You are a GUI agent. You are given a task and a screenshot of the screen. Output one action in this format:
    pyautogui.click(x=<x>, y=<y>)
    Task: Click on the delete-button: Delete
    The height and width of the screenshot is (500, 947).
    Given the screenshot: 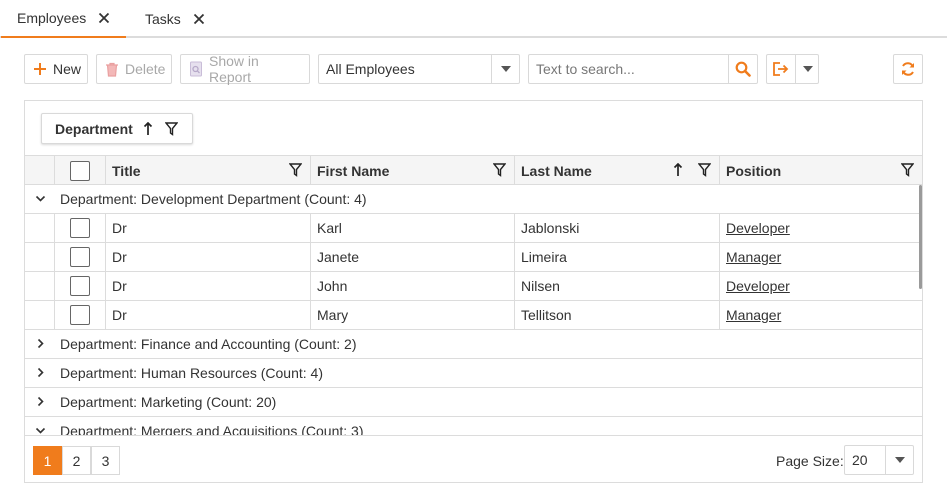 What is the action you would take?
    pyautogui.click(x=134, y=69)
    